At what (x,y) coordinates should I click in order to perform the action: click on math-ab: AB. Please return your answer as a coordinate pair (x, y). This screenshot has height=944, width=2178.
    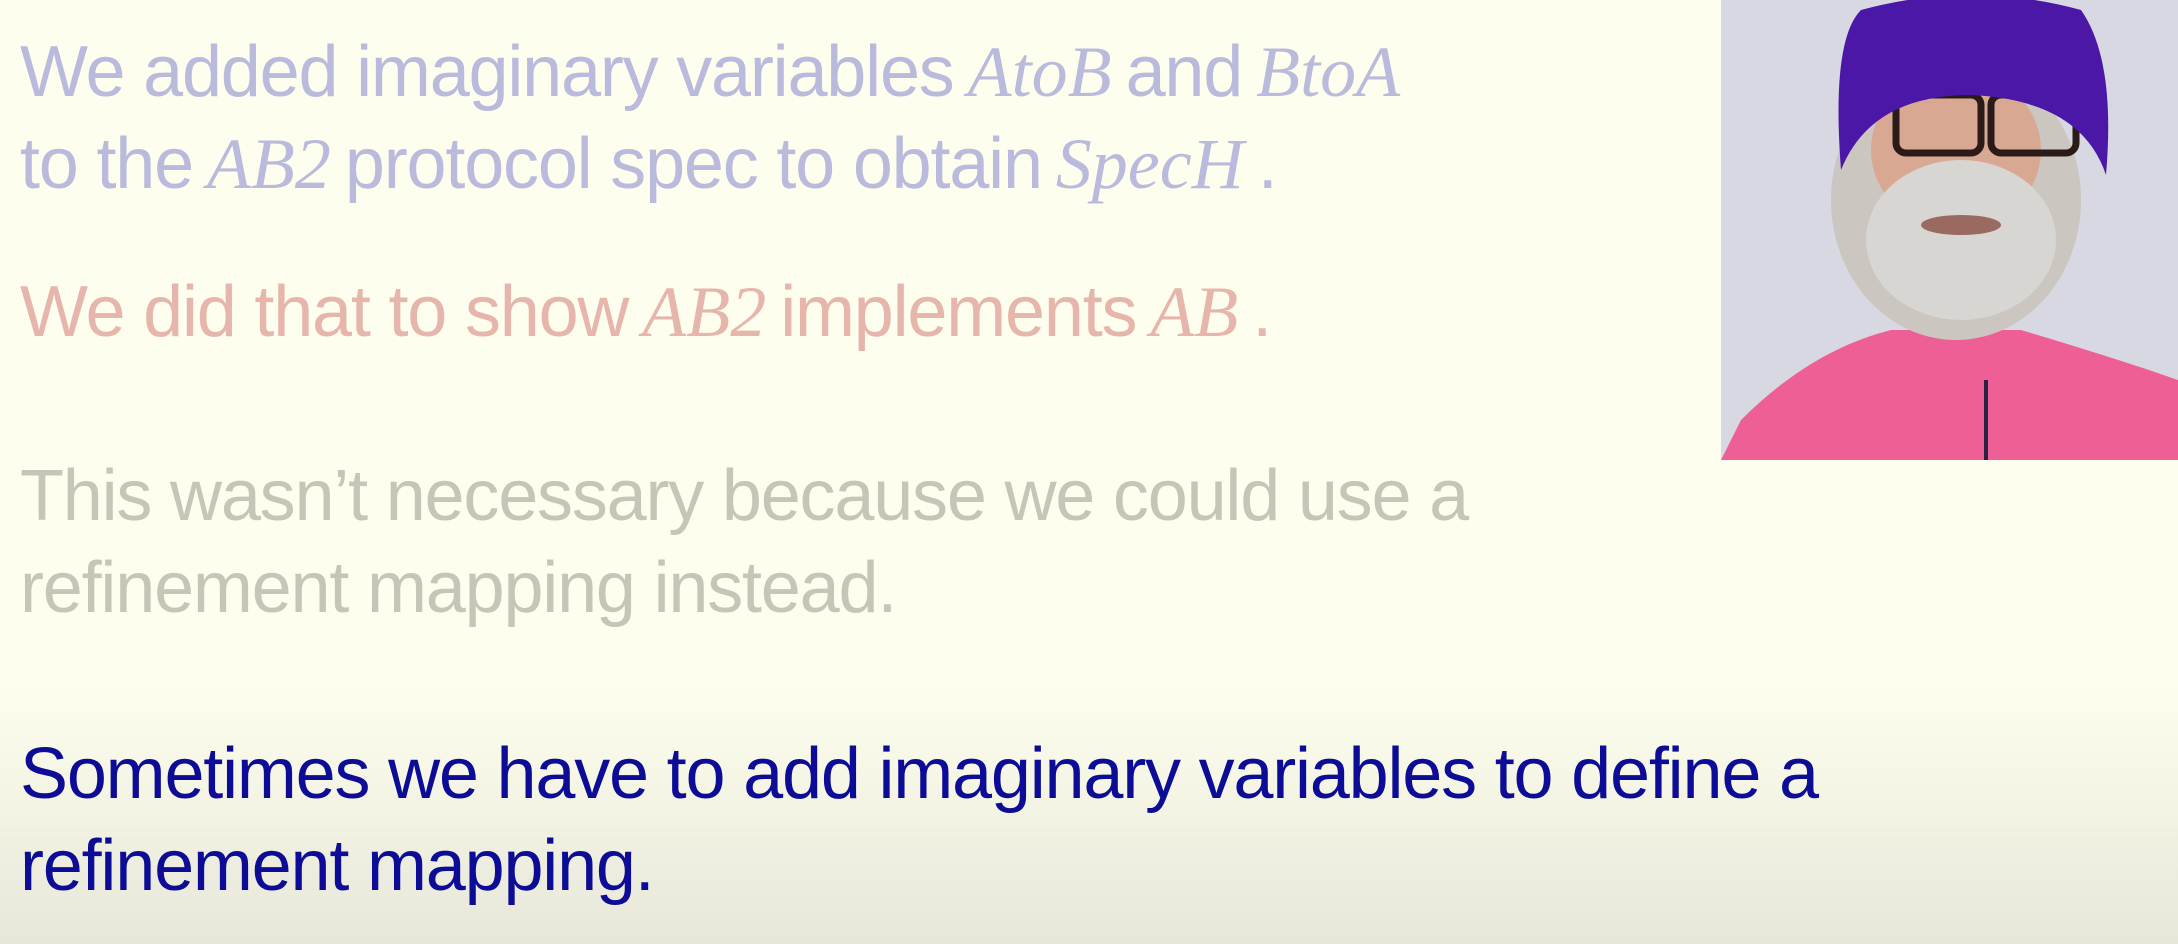
    Looking at the image, I should click on (1194, 312).